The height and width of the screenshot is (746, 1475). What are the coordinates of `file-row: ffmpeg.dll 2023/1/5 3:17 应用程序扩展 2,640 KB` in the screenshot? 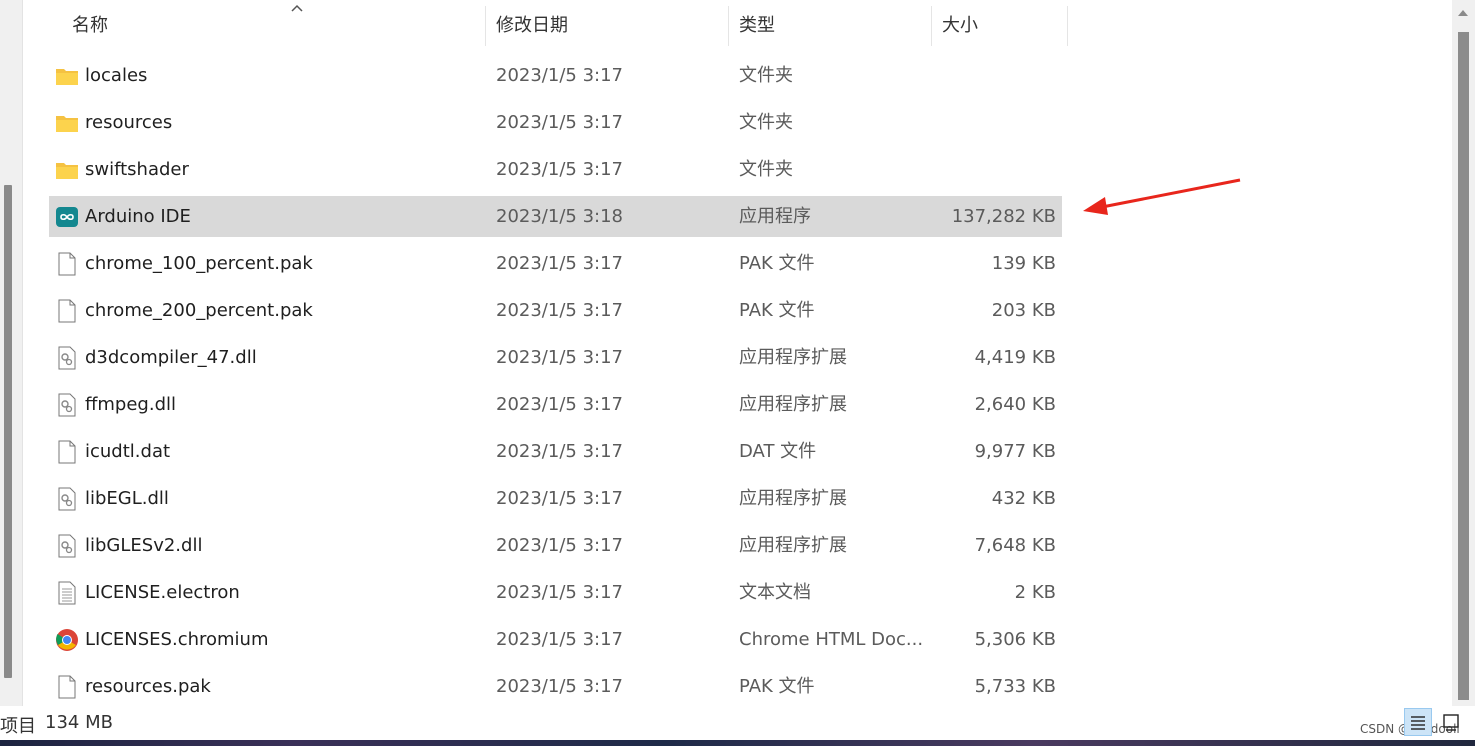 It's located at (555, 404).